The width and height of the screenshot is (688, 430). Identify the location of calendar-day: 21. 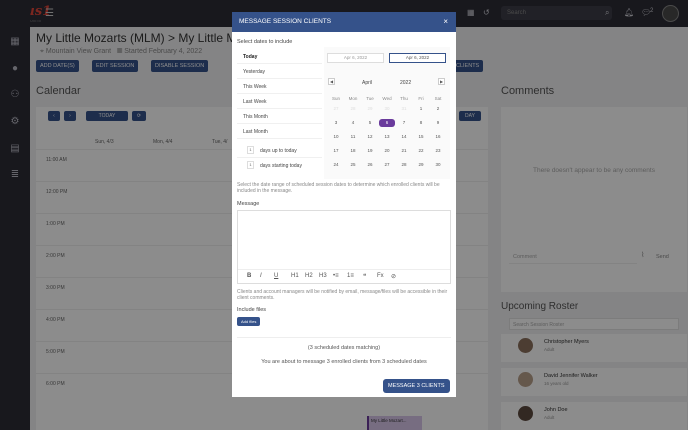
(404, 151).